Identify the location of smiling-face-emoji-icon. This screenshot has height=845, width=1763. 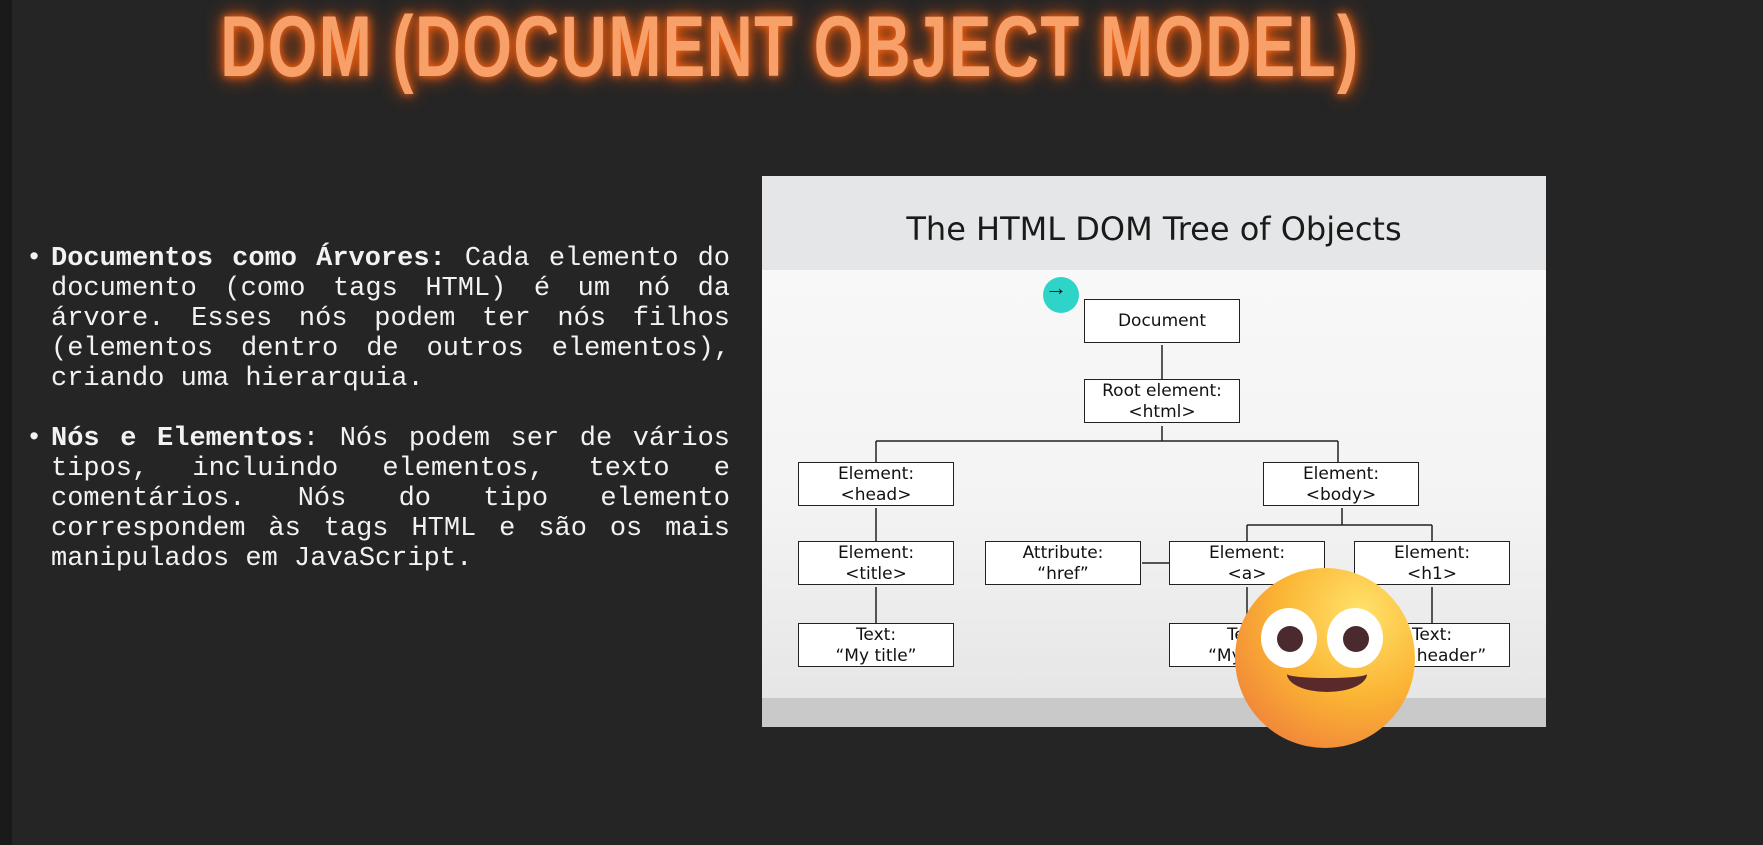
(1325, 658).